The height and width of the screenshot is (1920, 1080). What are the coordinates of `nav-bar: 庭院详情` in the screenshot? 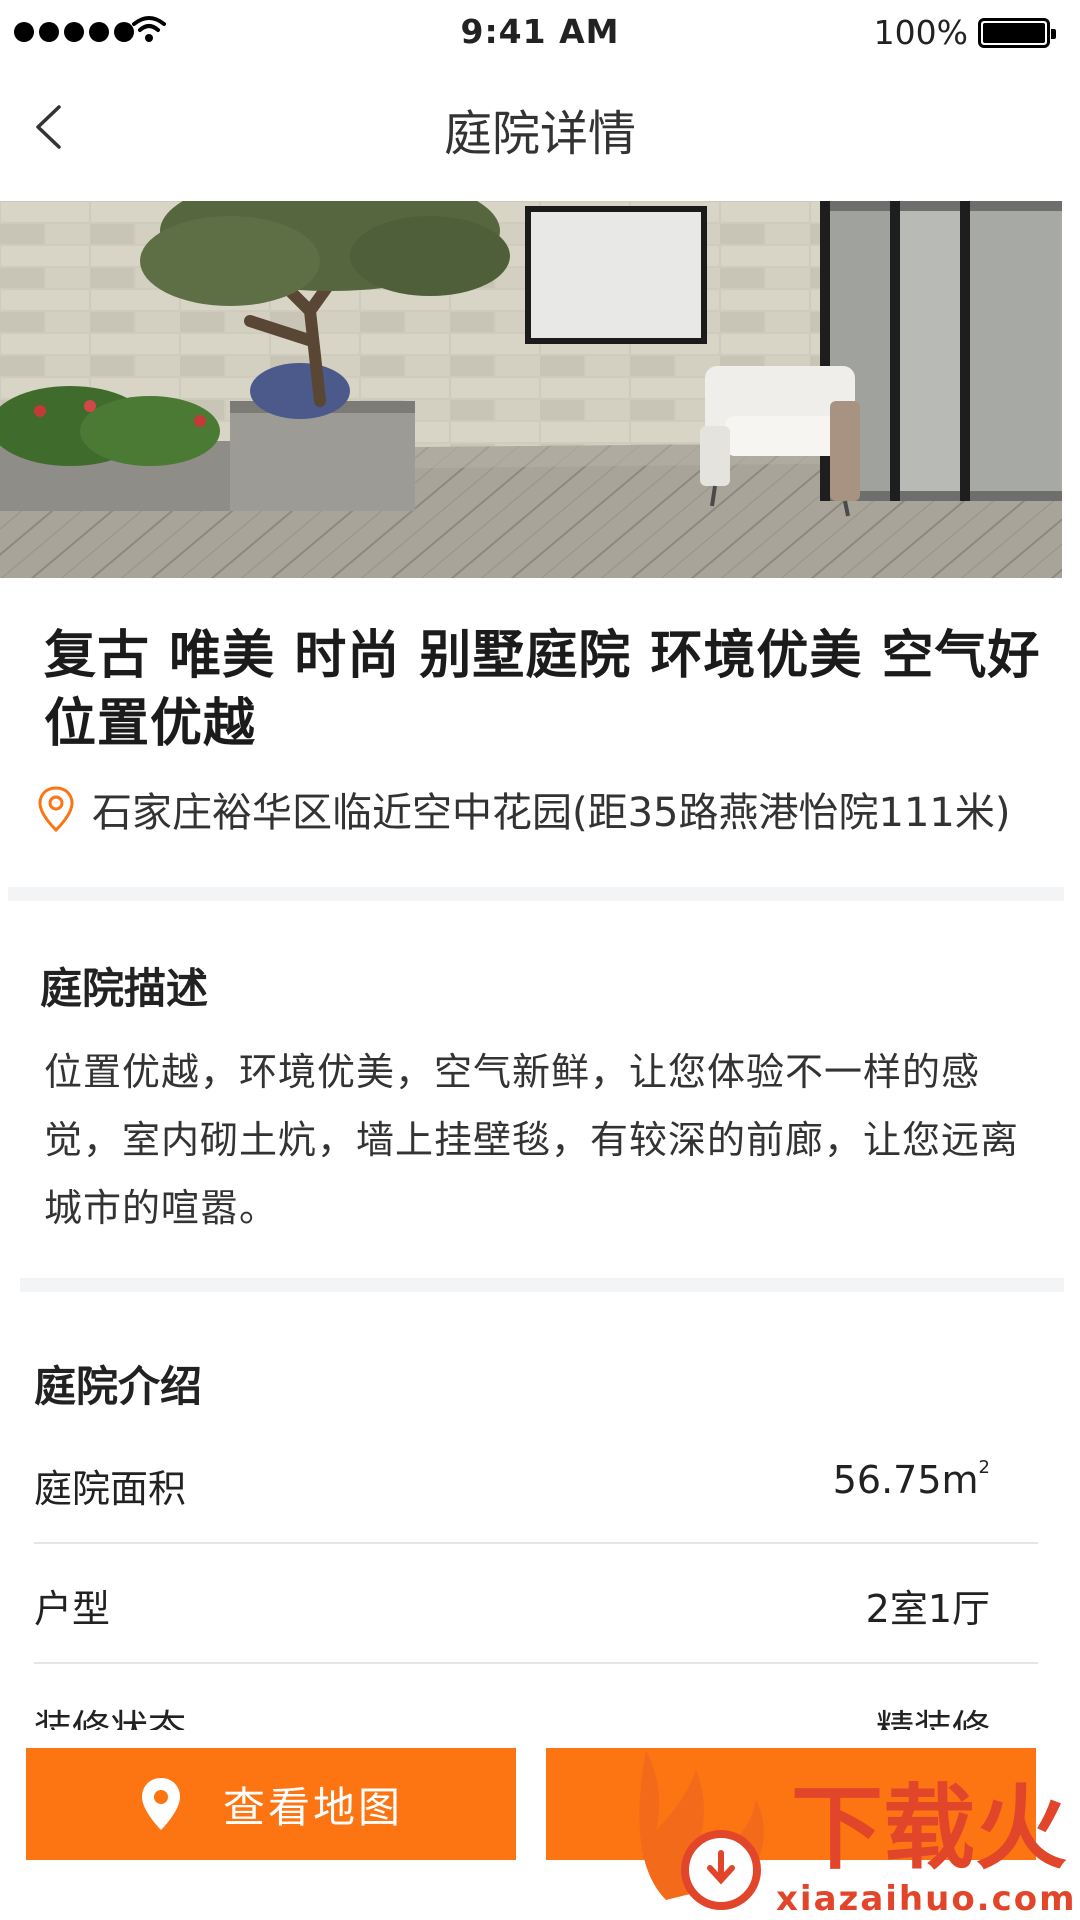 It's located at (540, 132).